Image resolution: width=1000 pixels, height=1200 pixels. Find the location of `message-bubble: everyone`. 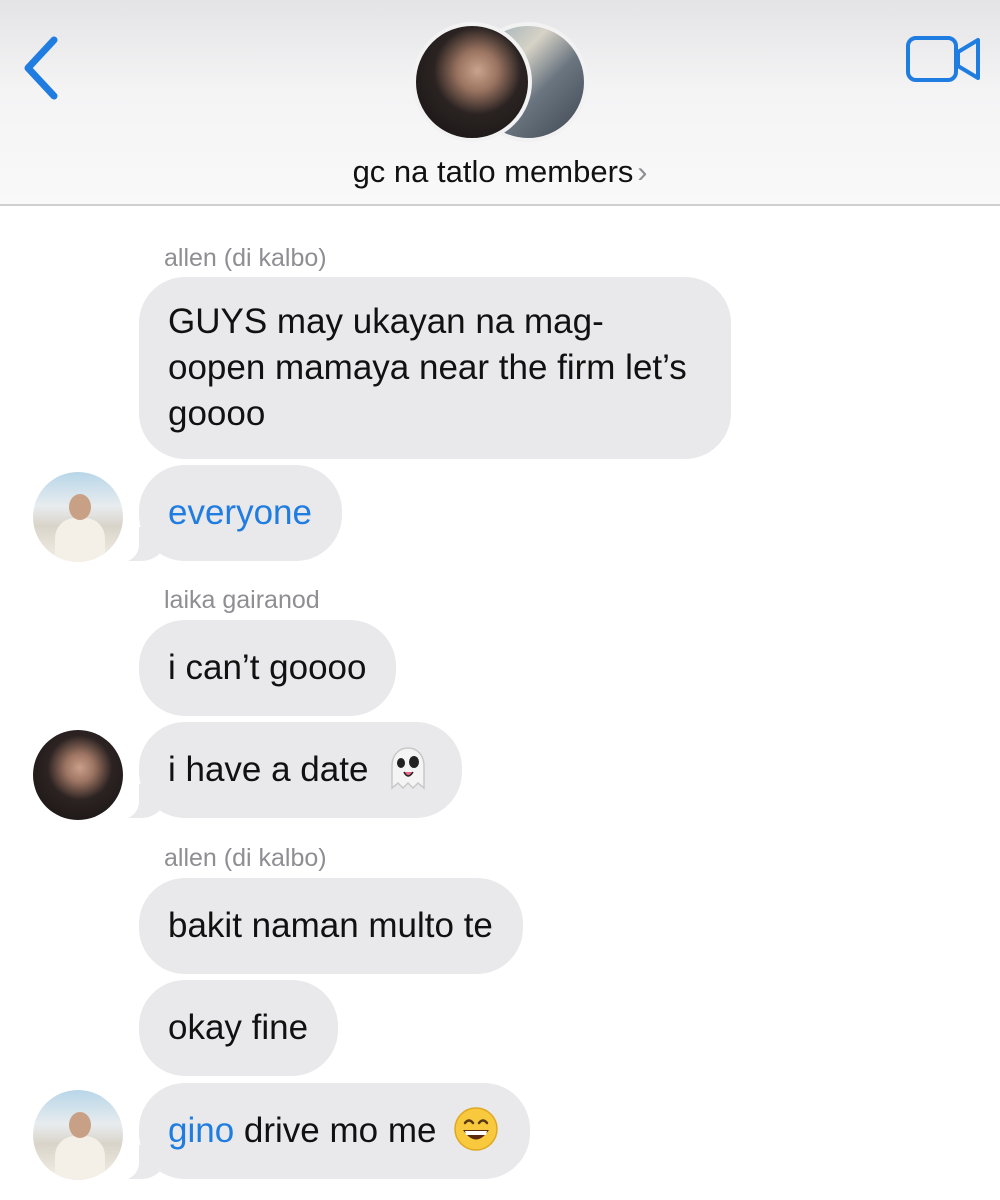

message-bubble: everyone is located at coordinates (226, 514).